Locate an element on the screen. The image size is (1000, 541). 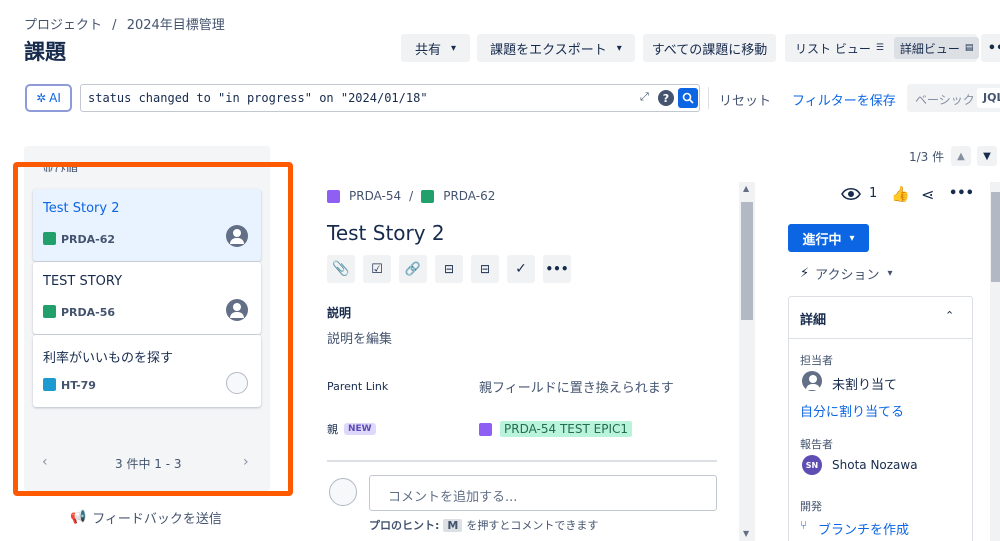
issue-breadcrumb-sep: / is located at coordinates (411, 196).